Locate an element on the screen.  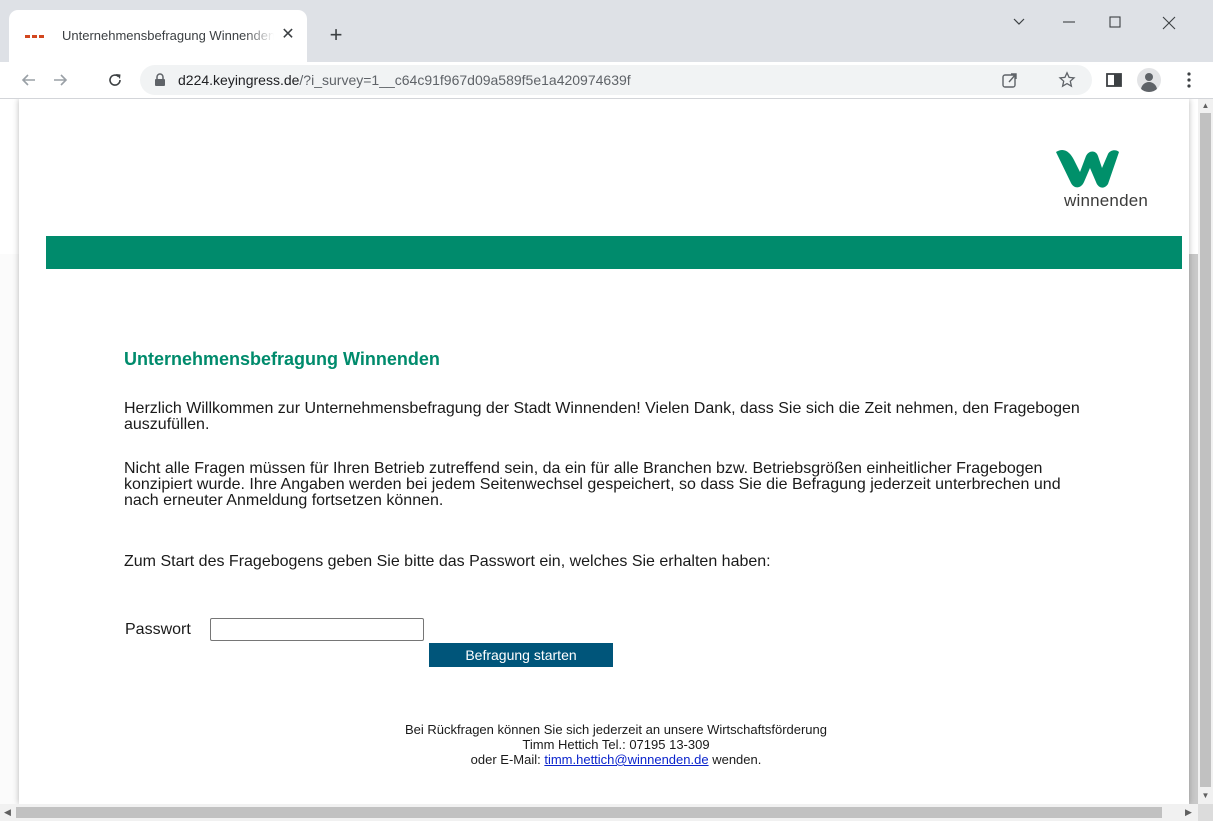
logo-mark is located at coordinates (1087, 168).